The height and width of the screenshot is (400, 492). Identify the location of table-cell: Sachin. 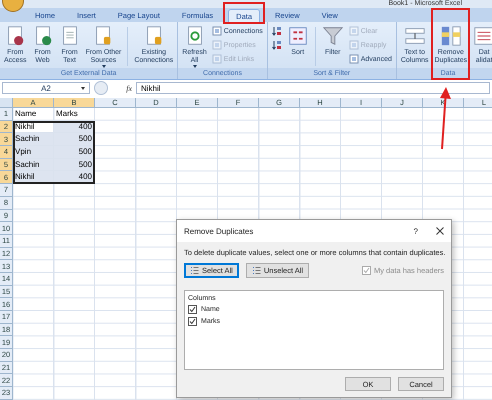
(33, 139).